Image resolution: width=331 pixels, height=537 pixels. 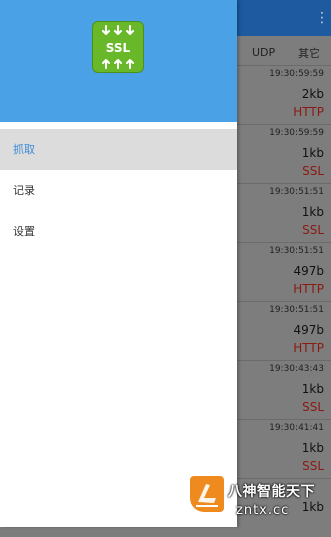 I want to click on overflow-menu-icon: ⋮, so click(x=322, y=18).